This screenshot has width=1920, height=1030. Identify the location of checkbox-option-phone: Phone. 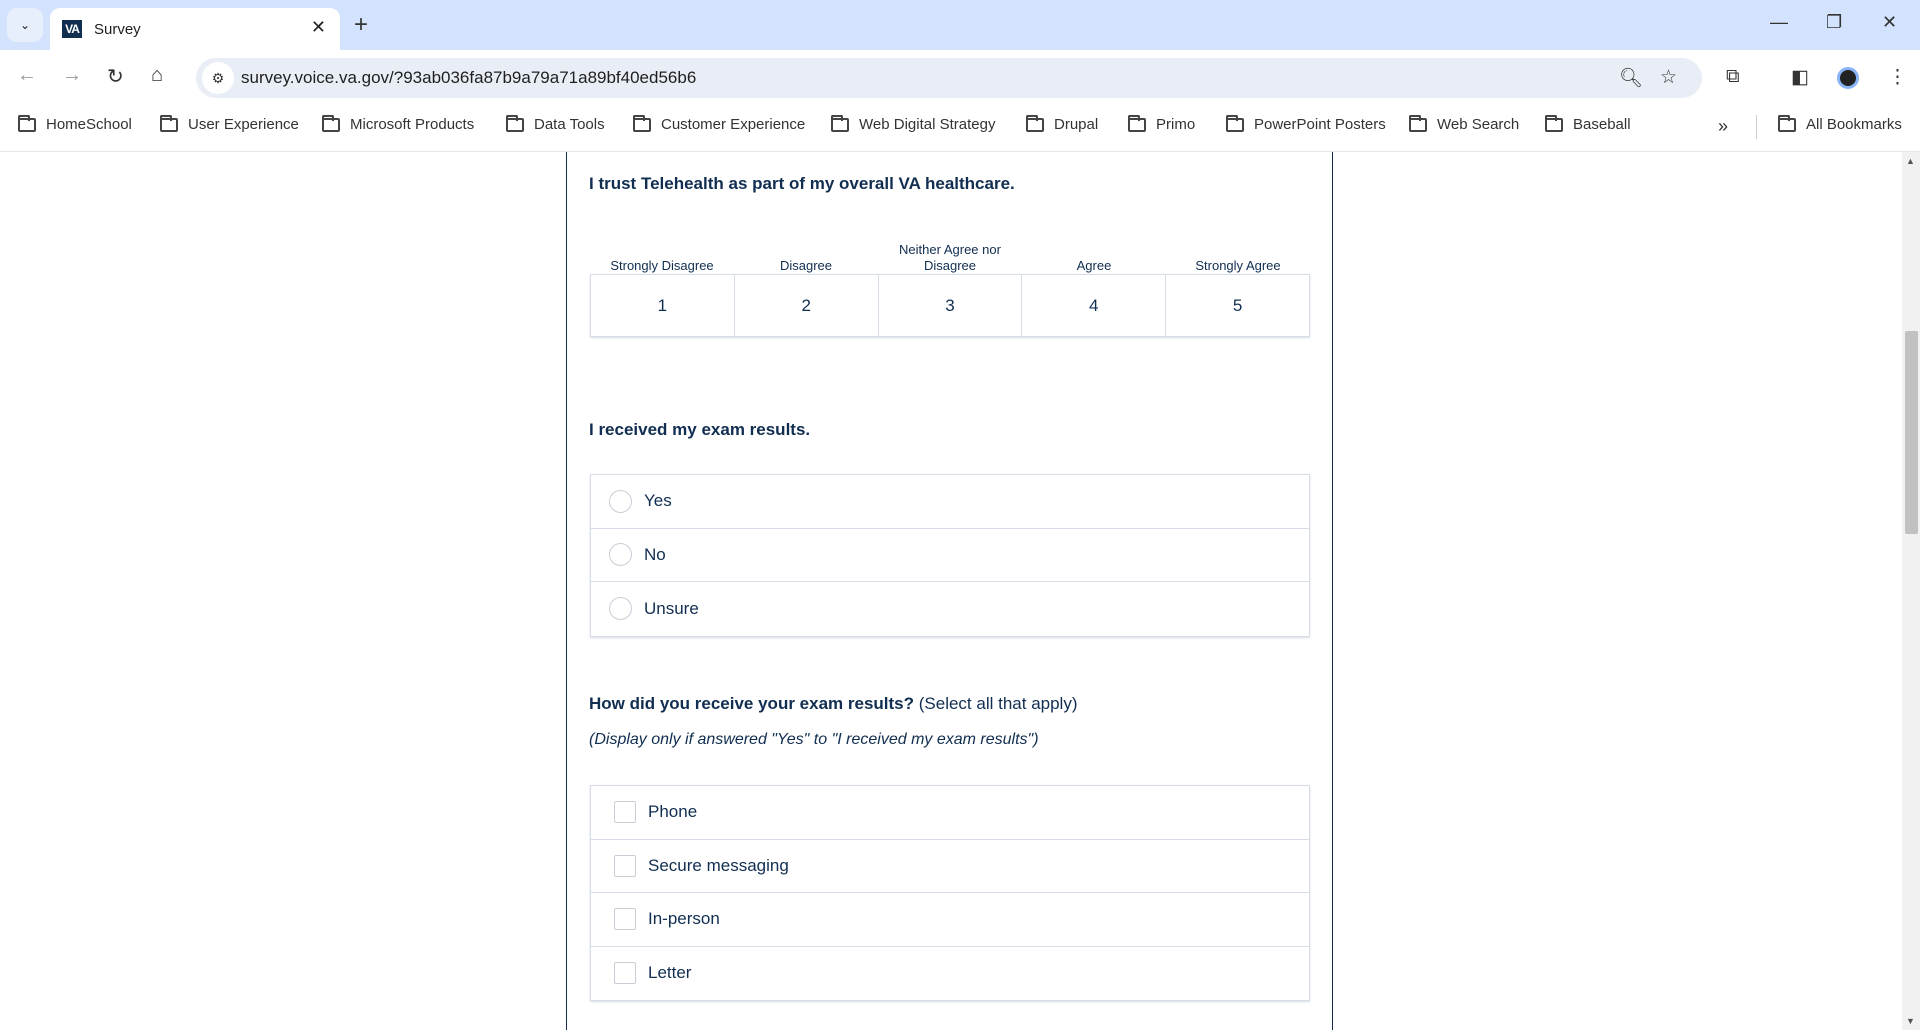
(950, 813).